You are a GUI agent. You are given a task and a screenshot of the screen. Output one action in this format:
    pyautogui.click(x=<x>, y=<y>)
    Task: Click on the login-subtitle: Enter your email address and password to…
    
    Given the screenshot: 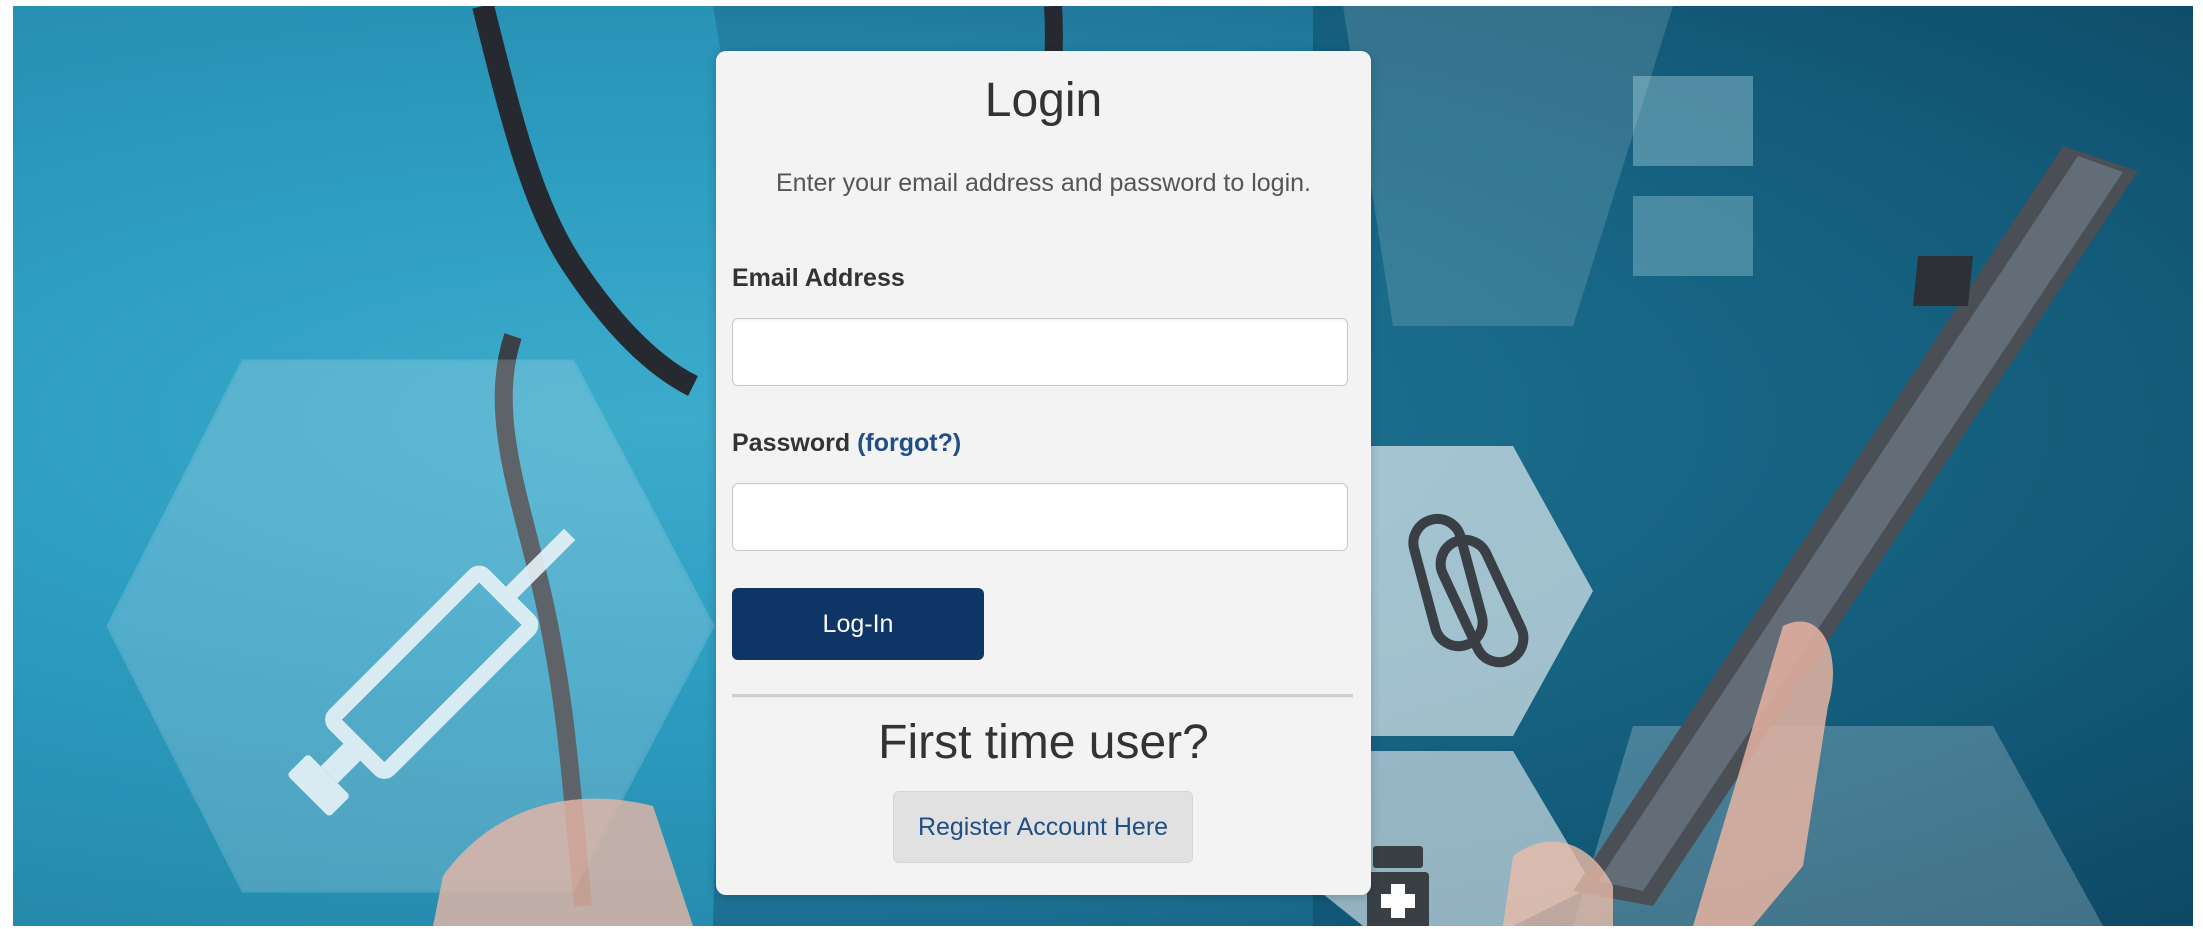 What is the action you would take?
    pyautogui.click(x=1043, y=183)
    